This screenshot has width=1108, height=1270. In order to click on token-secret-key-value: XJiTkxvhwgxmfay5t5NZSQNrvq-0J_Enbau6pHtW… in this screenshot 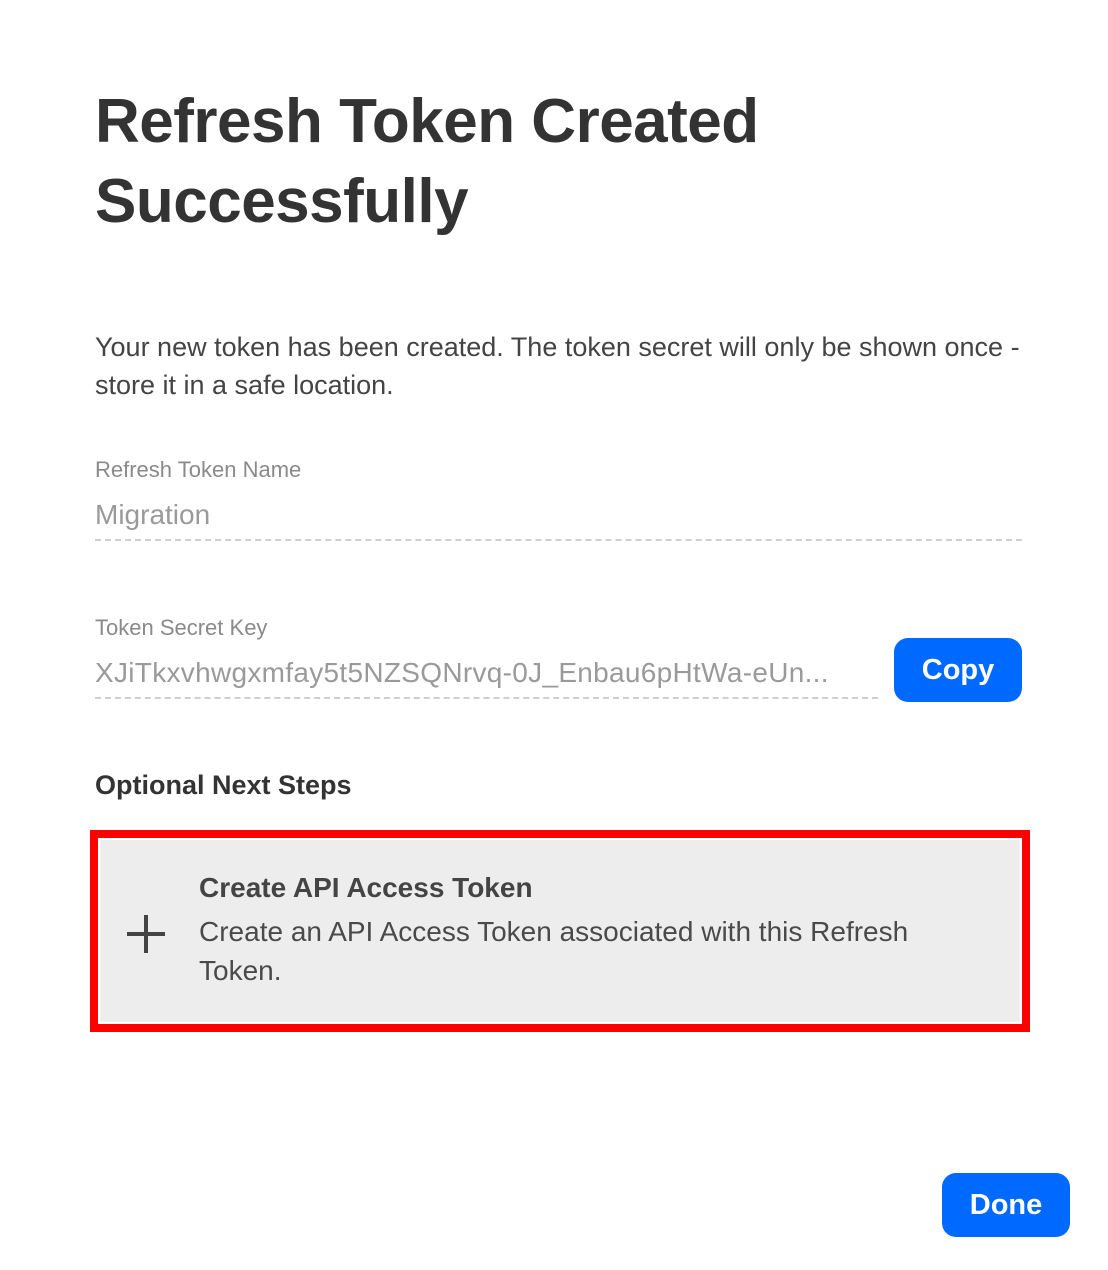, I will do `click(486, 677)`.